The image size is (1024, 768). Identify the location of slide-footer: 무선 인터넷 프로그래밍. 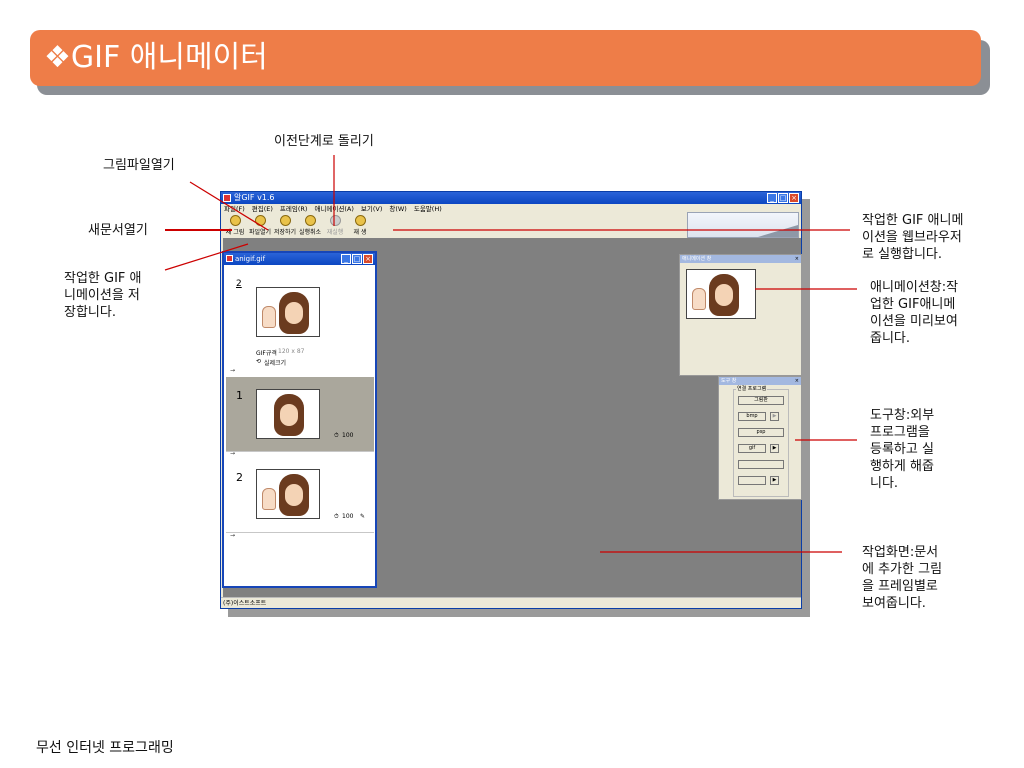
(105, 748).